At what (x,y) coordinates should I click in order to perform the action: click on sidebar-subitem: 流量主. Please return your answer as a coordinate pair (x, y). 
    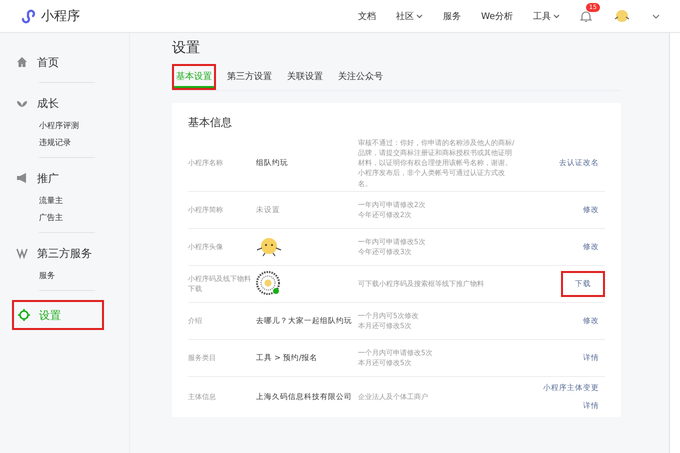
    Looking at the image, I should click on (84, 200).